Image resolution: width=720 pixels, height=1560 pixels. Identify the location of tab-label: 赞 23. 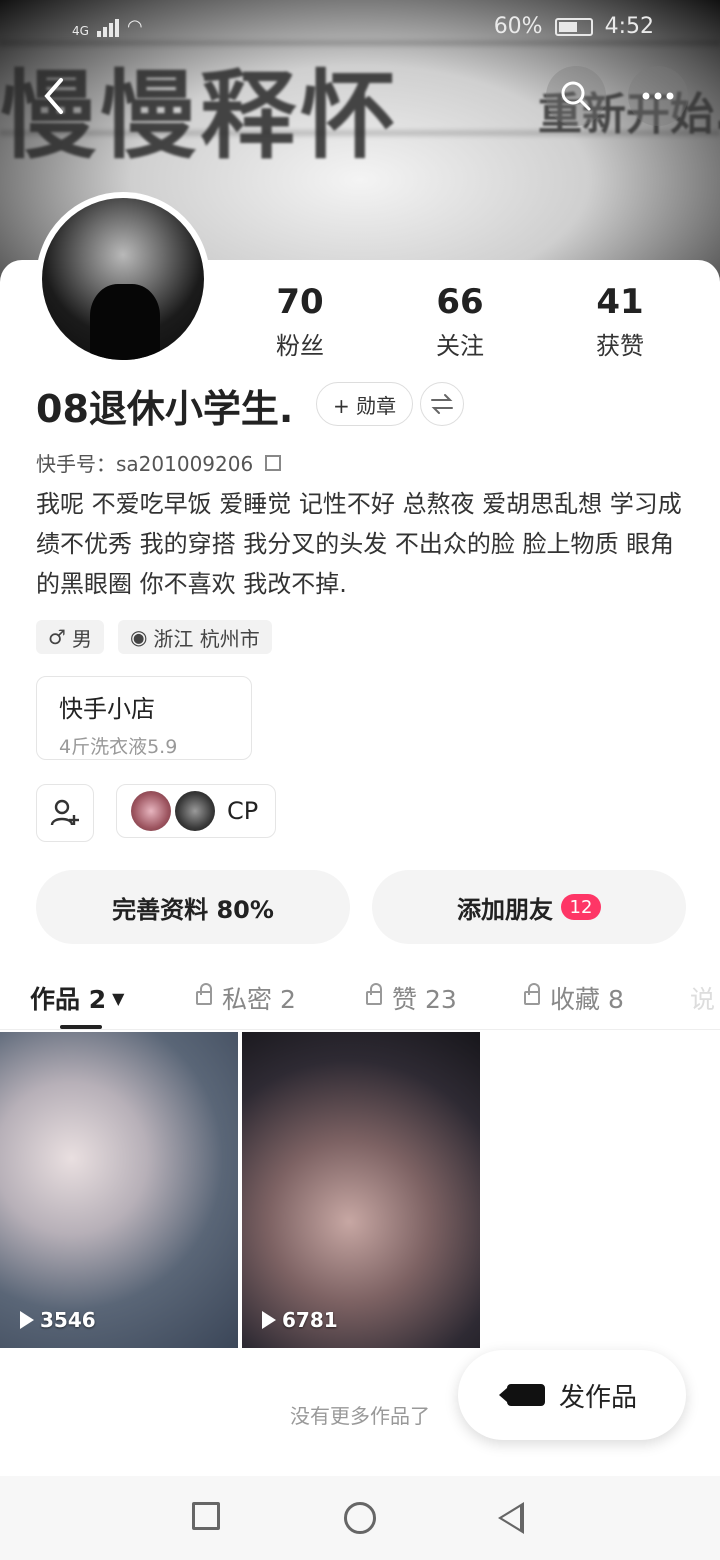
(424, 999).